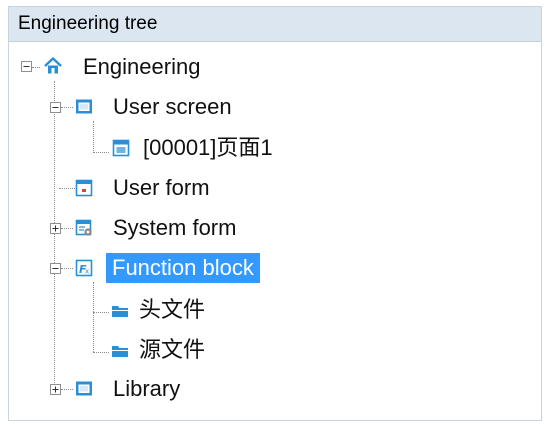 The width and height of the screenshot is (548, 427). Describe the element at coordinates (83, 227) in the screenshot. I see `system-form-icon` at that location.